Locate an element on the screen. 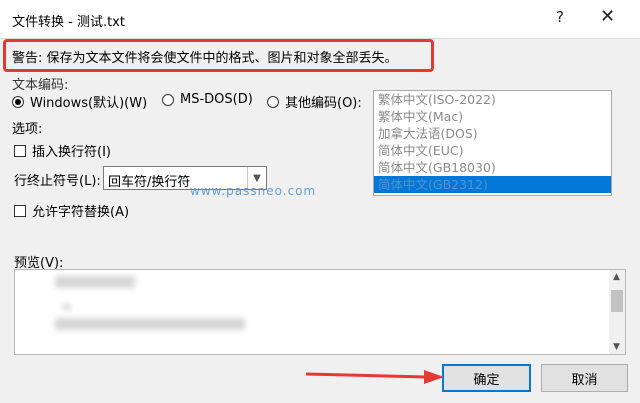  radio-other-indicator is located at coordinates (273, 101).